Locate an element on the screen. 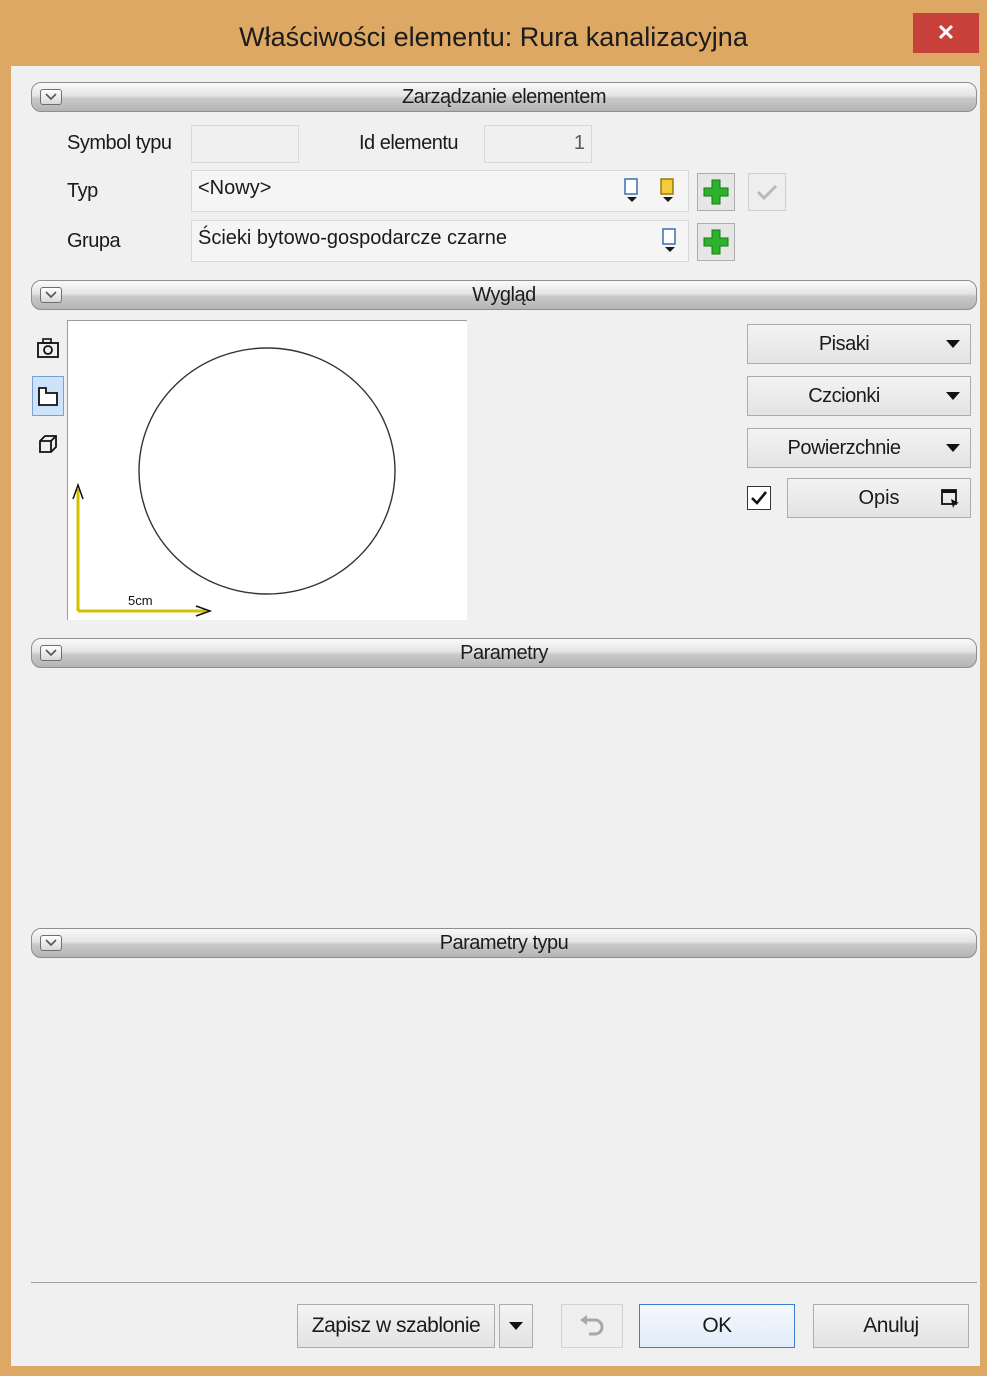 This screenshot has width=987, height=1376. view-3d-button is located at coordinates (48, 444).